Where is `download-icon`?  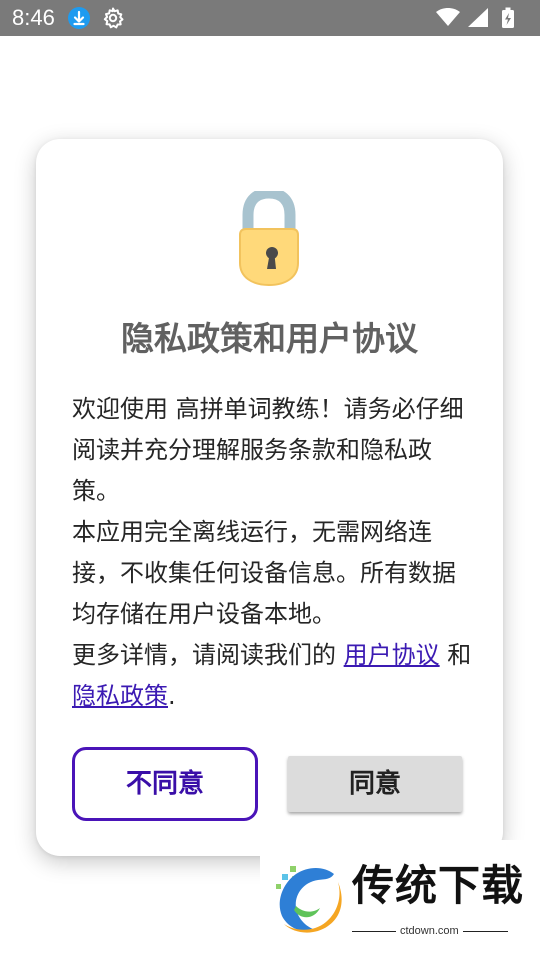
download-icon is located at coordinates (79, 18).